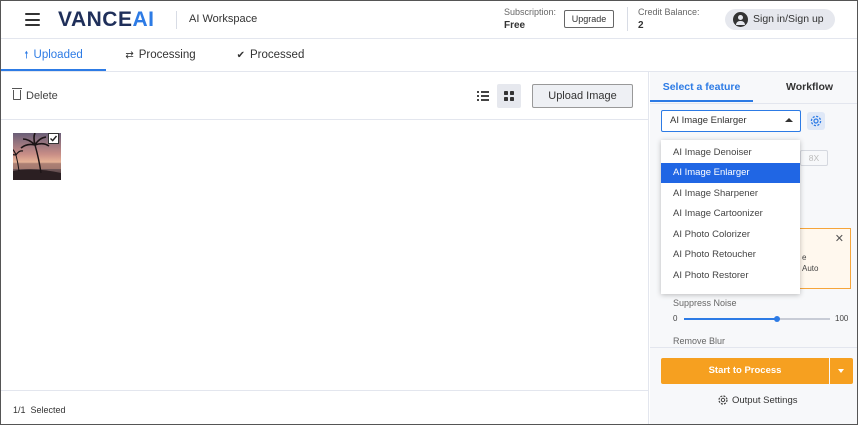 The height and width of the screenshot is (425, 858). Describe the element at coordinates (675, 318) in the screenshot. I see `slider-min-label: 0` at that location.